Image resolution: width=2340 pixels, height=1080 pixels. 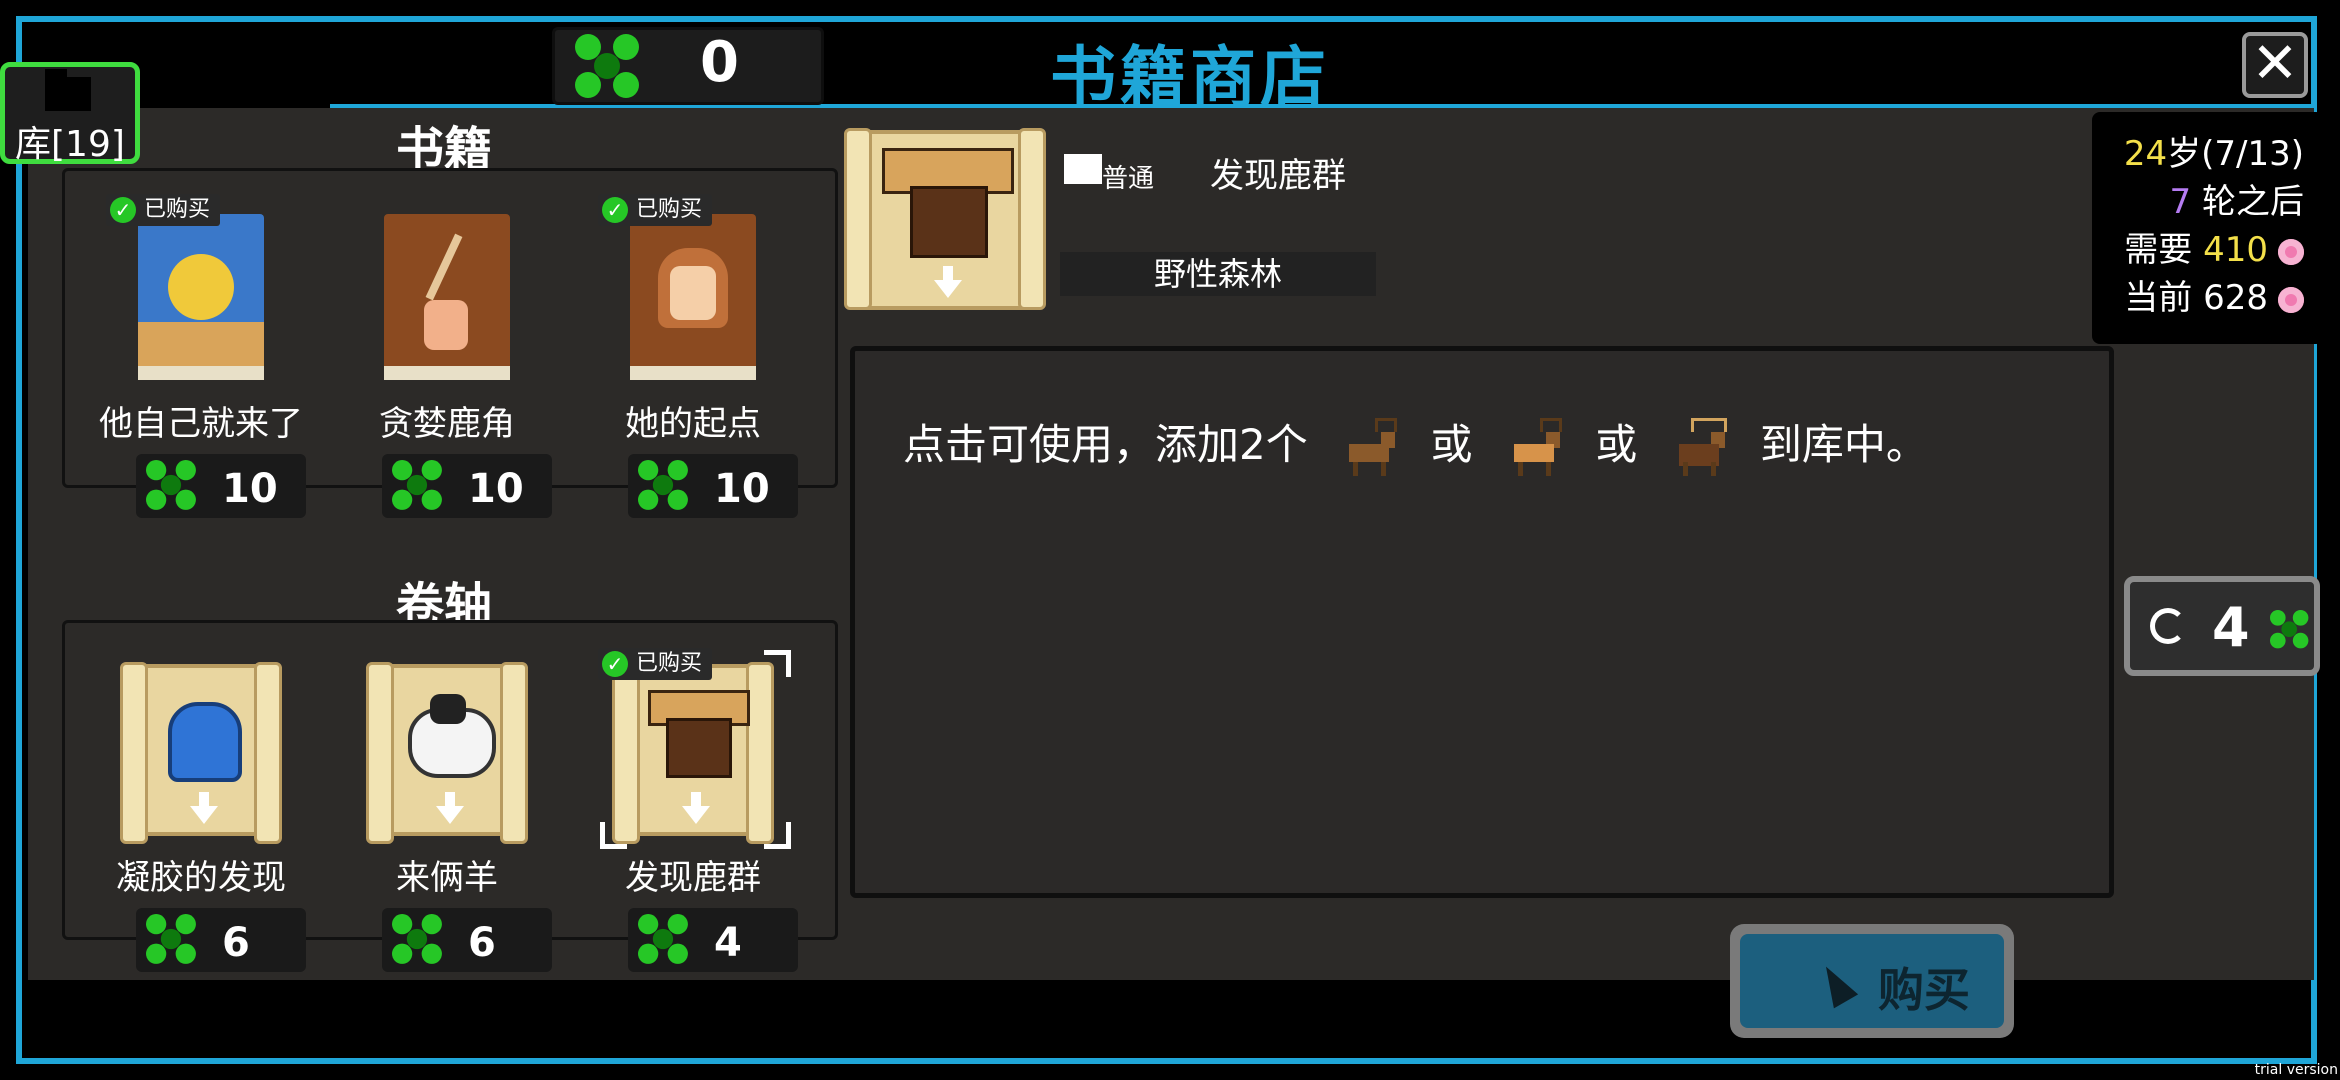 I want to click on refresh-icon, so click(x=2168, y=626).